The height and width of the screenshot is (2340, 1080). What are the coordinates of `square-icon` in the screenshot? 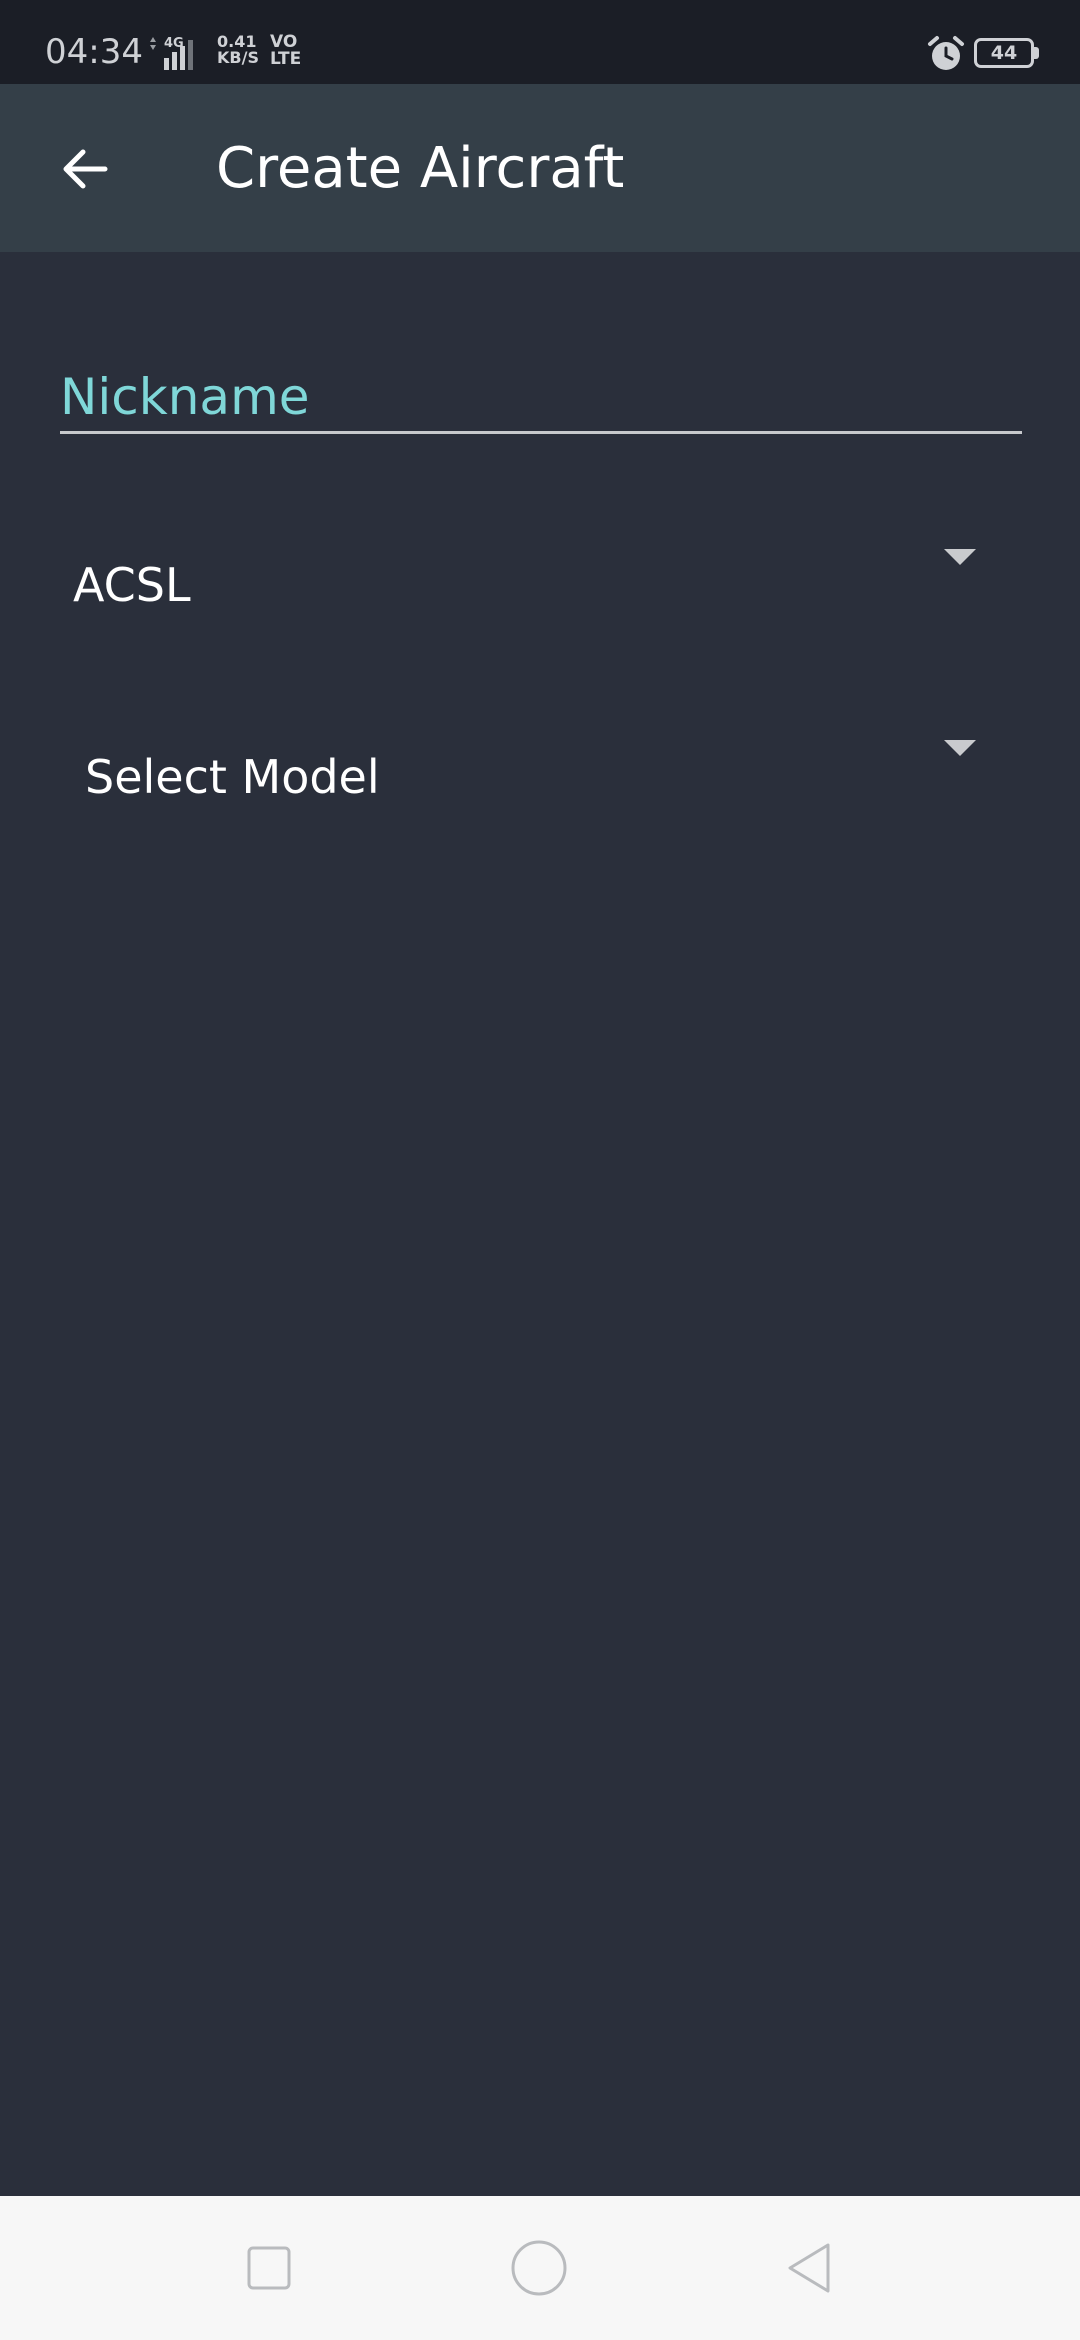 It's located at (269, 2268).